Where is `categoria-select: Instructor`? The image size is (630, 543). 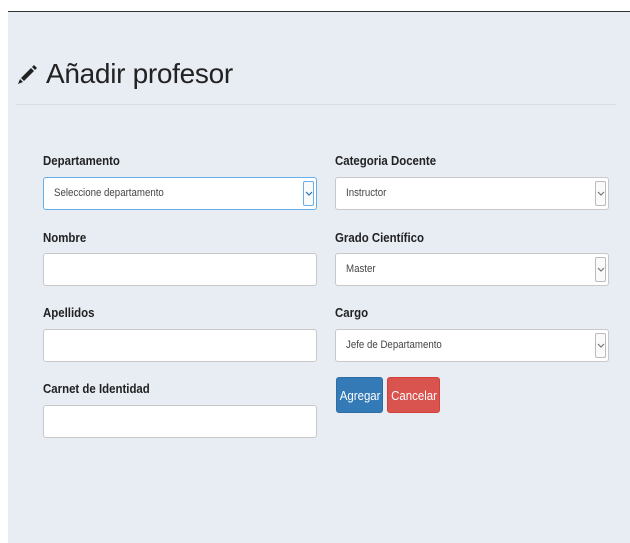
categoria-select: Instructor is located at coordinates (472, 193).